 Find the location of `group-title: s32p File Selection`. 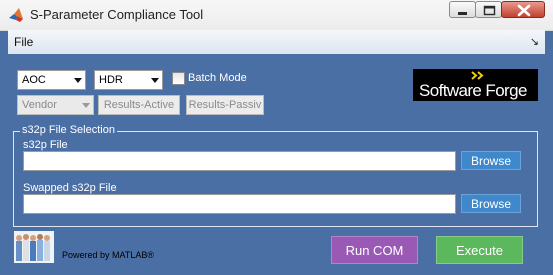

group-title: s32p File Selection is located at coordinates (68, 130).